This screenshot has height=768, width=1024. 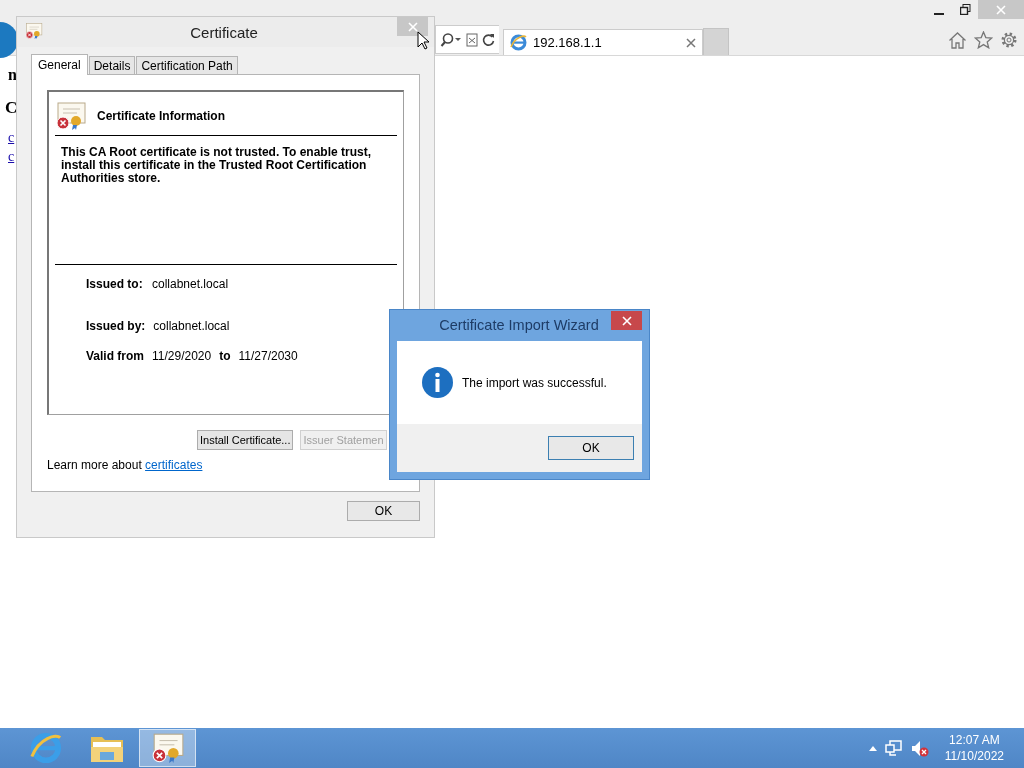 I want to click on certificates-link: certificates, so click(x=174, y=465).